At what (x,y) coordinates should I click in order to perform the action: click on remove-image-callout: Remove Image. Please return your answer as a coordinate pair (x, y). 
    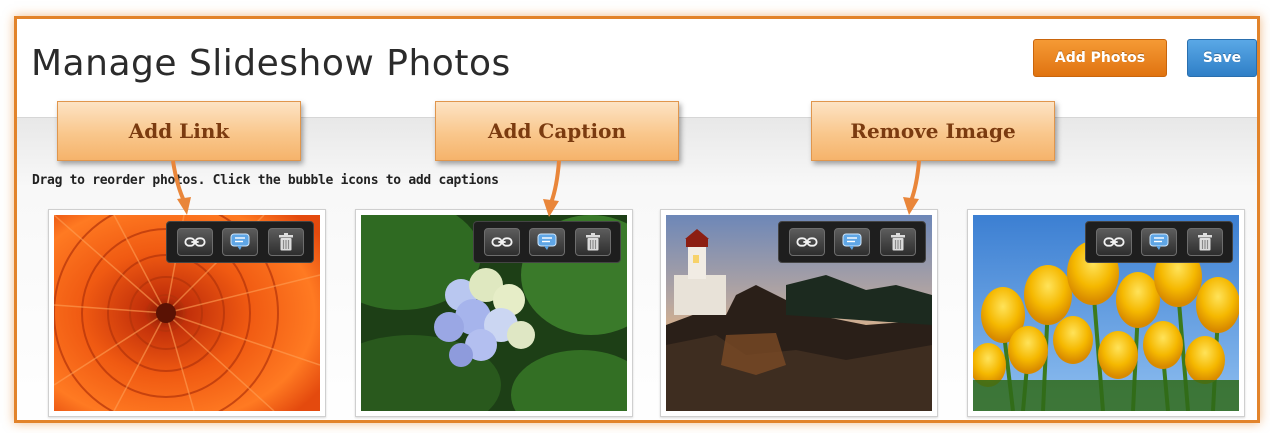
    Looking at the image, I should click on (933, 131).